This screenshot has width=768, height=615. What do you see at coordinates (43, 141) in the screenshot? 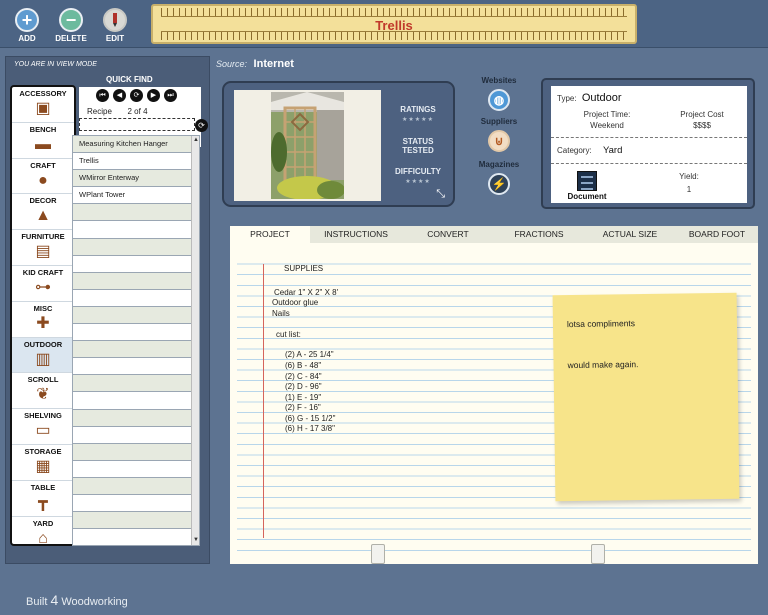
I see `category-bench: BENCH ▬` at bounding box center [43, 141].